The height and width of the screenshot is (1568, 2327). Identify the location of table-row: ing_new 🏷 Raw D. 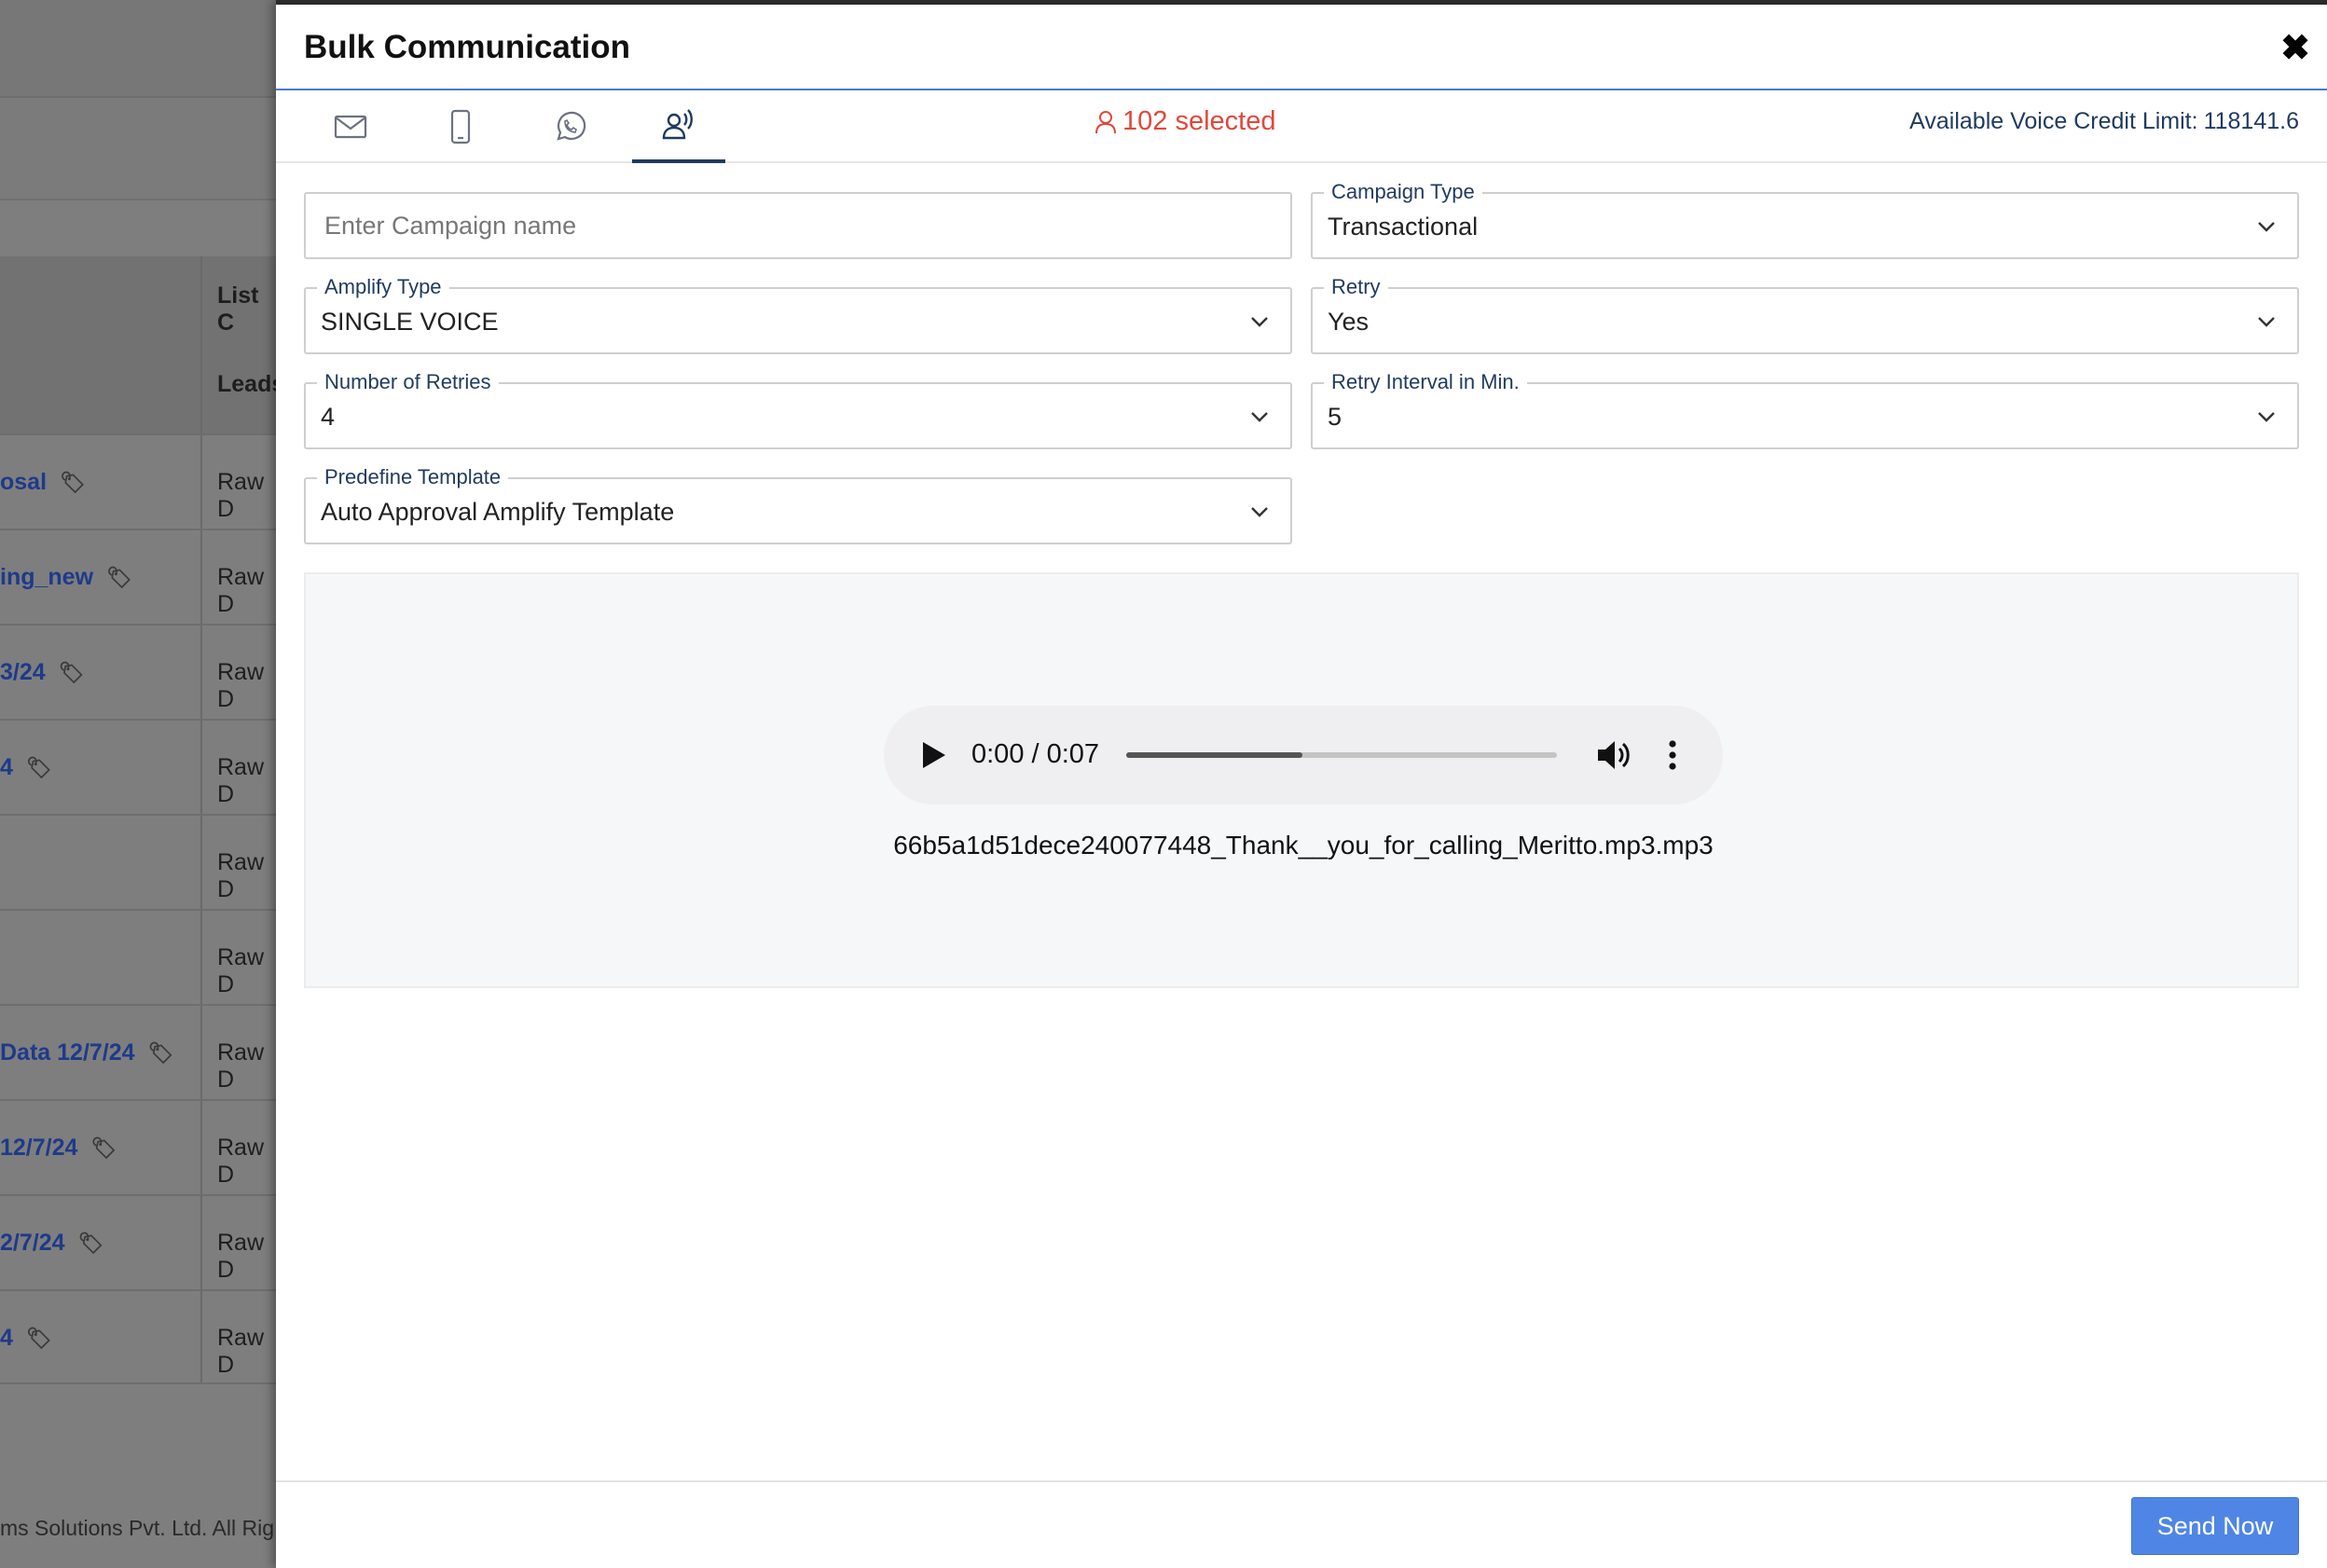
(140, 576).